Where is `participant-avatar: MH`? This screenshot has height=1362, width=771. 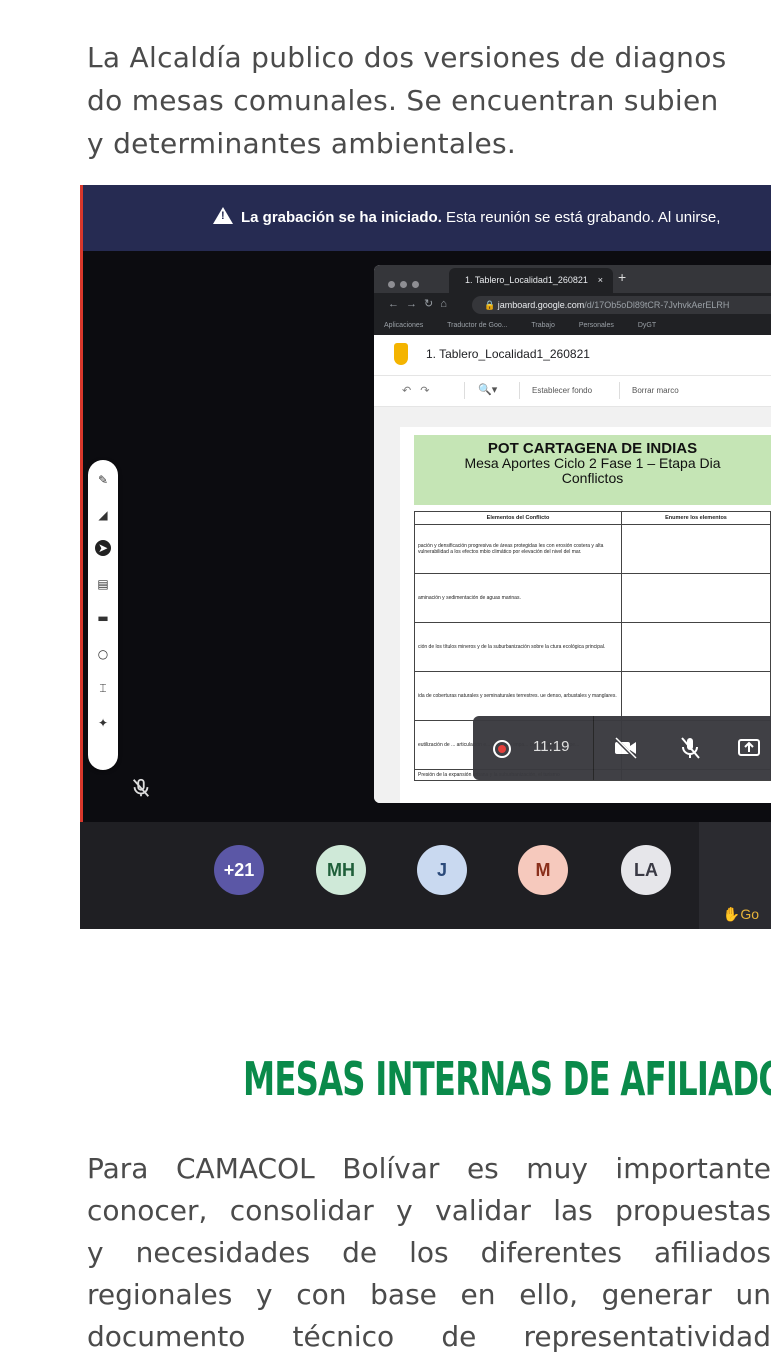 participant-avatar: MH is located at coordinates (341, 870).